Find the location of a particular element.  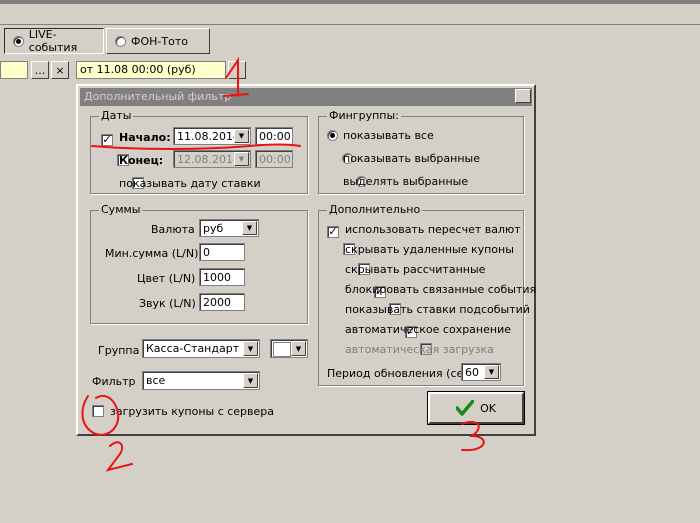

annotation-digit-one is located at coordinates (236, 76).